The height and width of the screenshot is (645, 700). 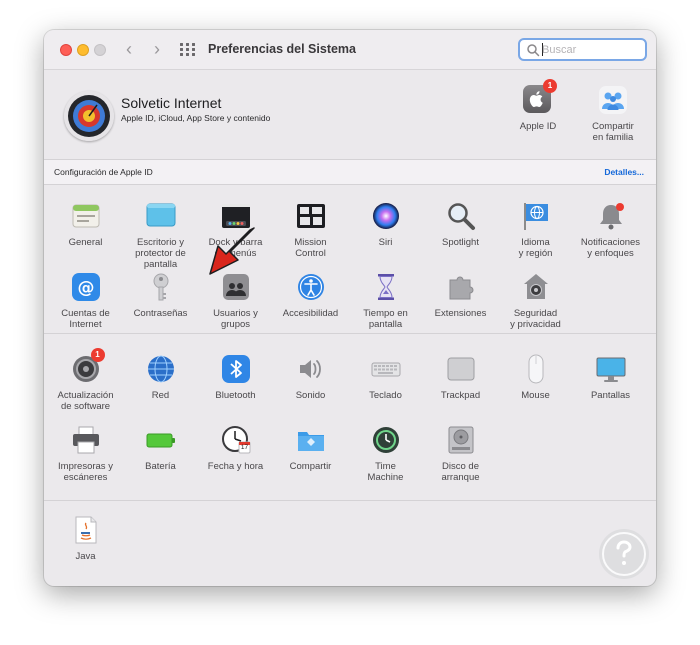 What do you see at coordinates (310, 242) in the screenshot?
I see `pane-label: Mission` at bounding box center [310, 242].